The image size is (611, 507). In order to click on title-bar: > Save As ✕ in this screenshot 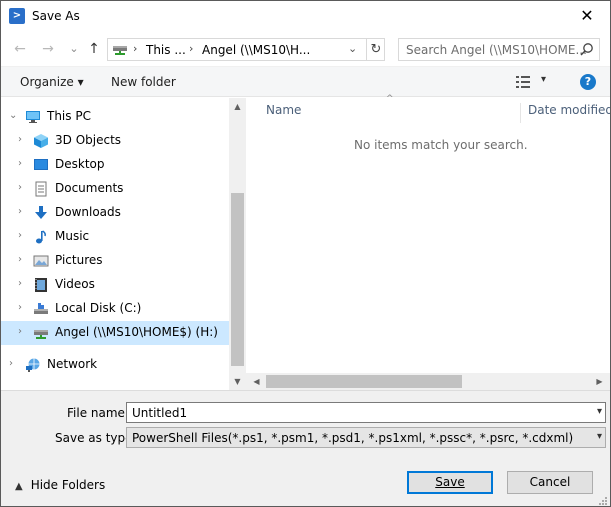, I will do `click(305, 16)`.